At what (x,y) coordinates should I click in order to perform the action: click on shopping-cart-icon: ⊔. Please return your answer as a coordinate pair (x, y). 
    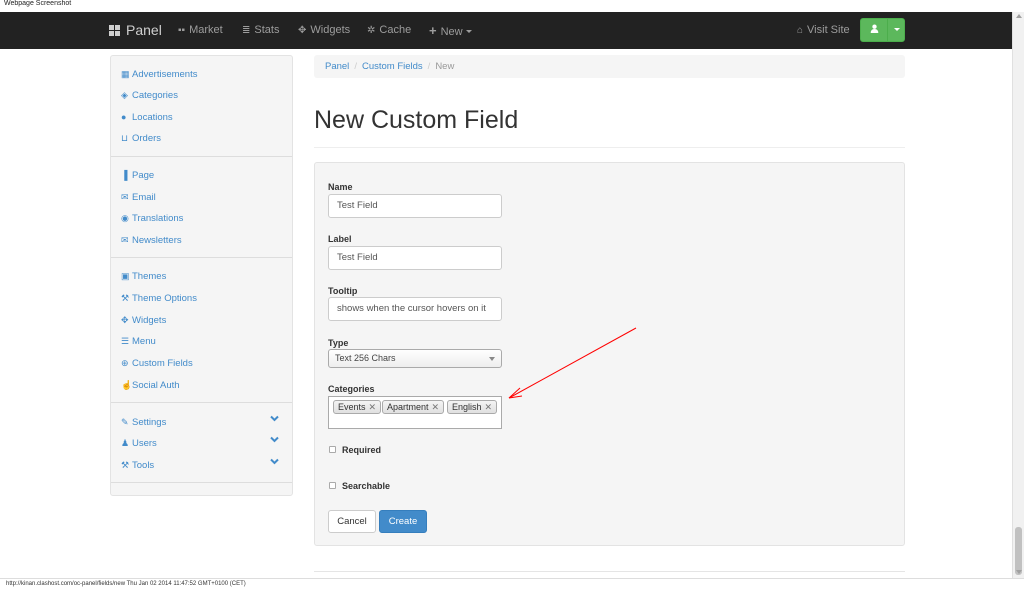
    Looking at the image, I should click on (125, 138).